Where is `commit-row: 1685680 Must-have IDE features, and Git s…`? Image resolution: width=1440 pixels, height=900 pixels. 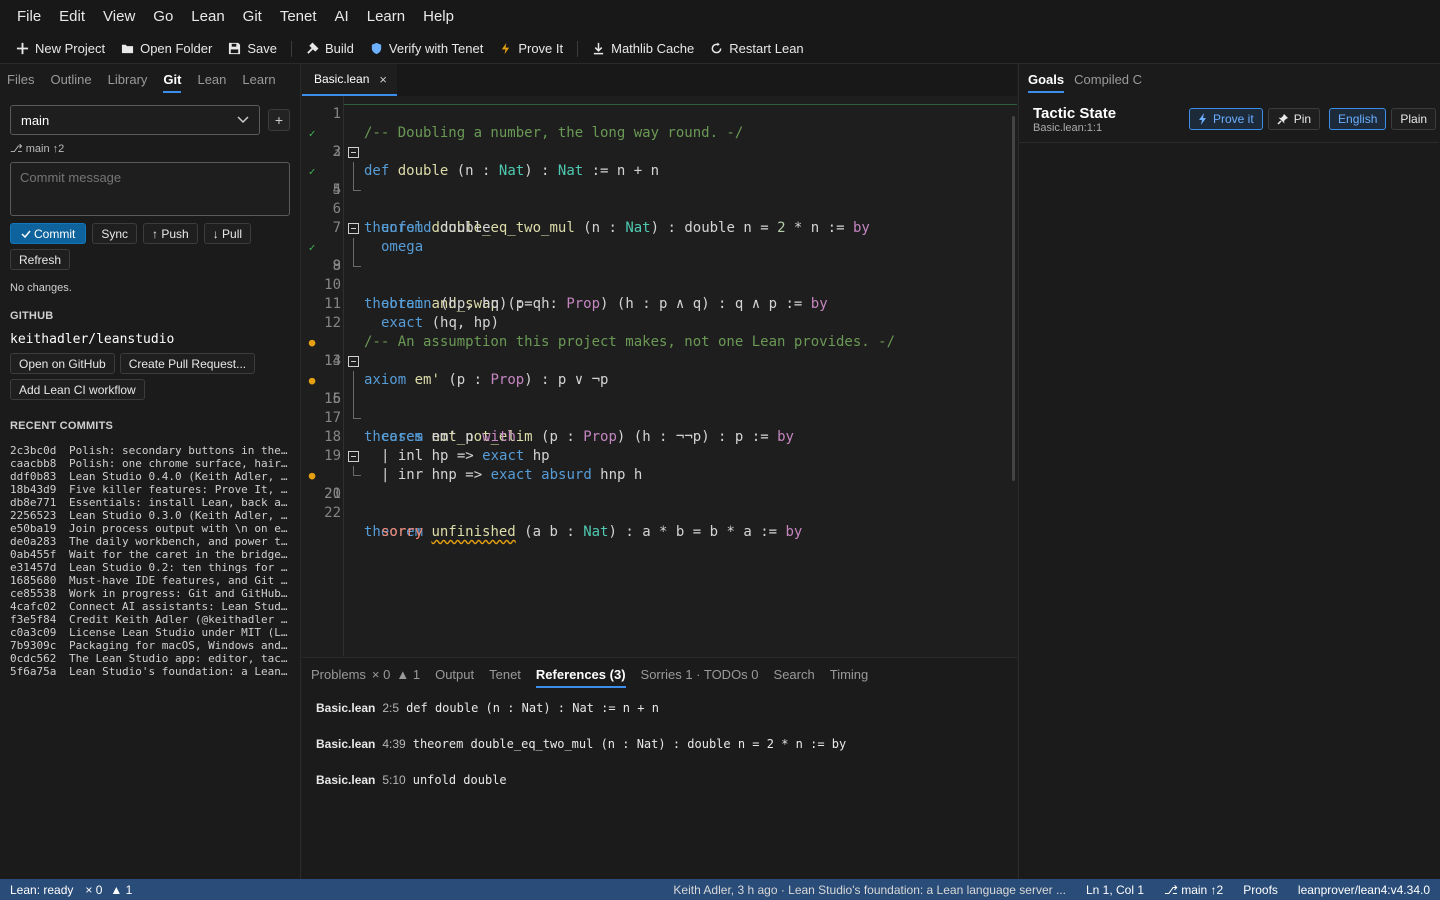
commit-row: 1685680 Must-have IDE features, and Git s… is located at coordinates (150, 580).